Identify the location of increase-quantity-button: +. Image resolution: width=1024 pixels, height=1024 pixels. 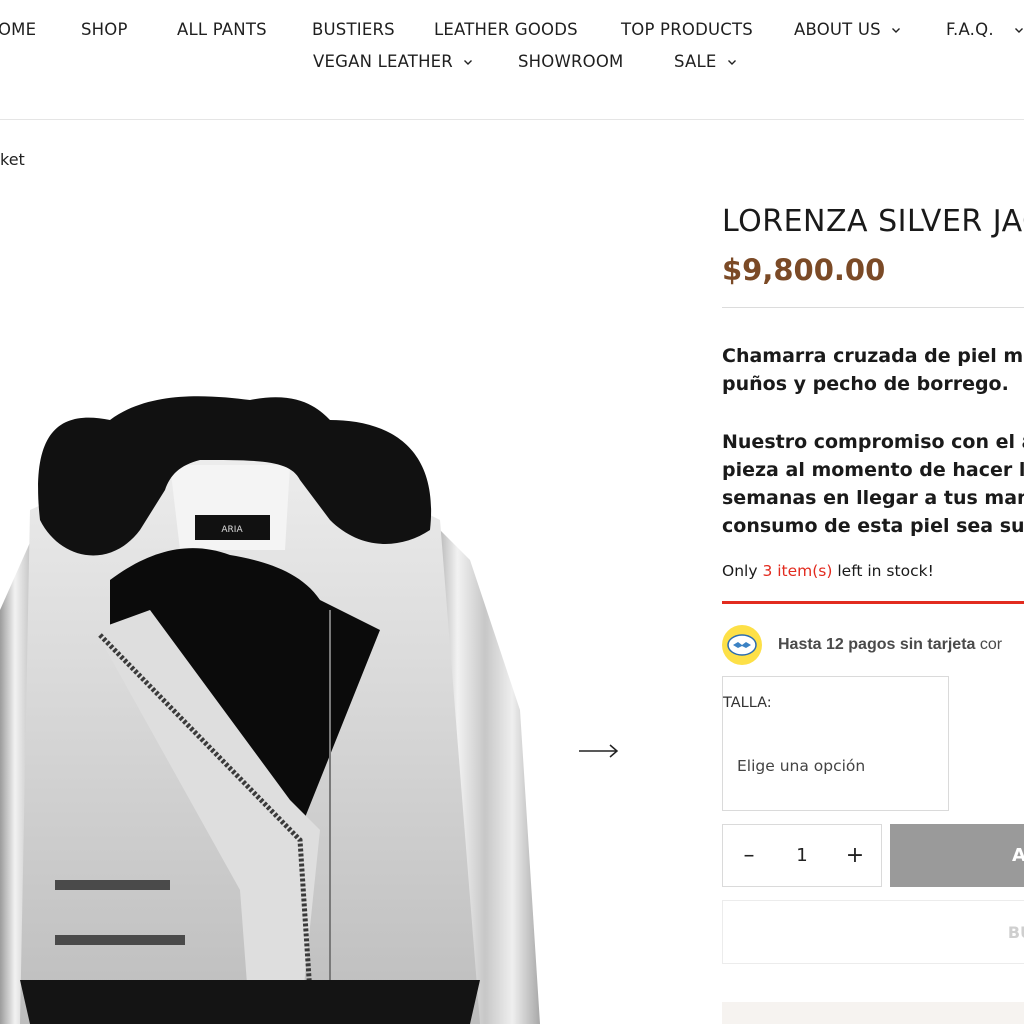
(855, 855).